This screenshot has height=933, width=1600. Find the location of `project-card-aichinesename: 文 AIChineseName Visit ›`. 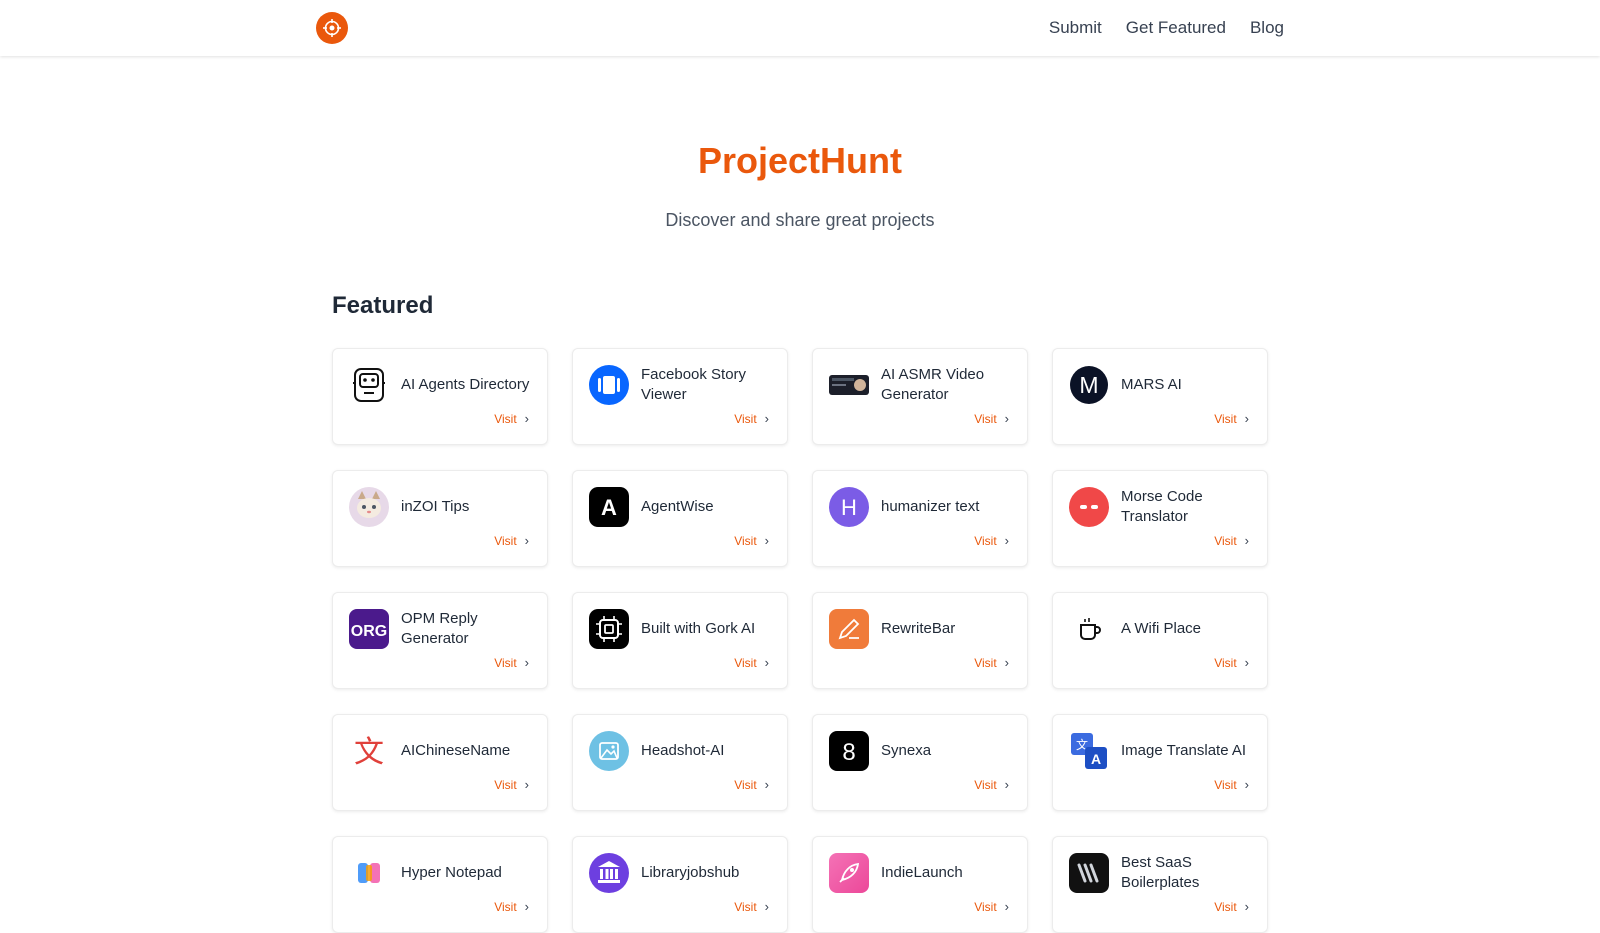

project-card-aichinesename: 文 AIChineseName Visit › is located at coordinates (440, 762).